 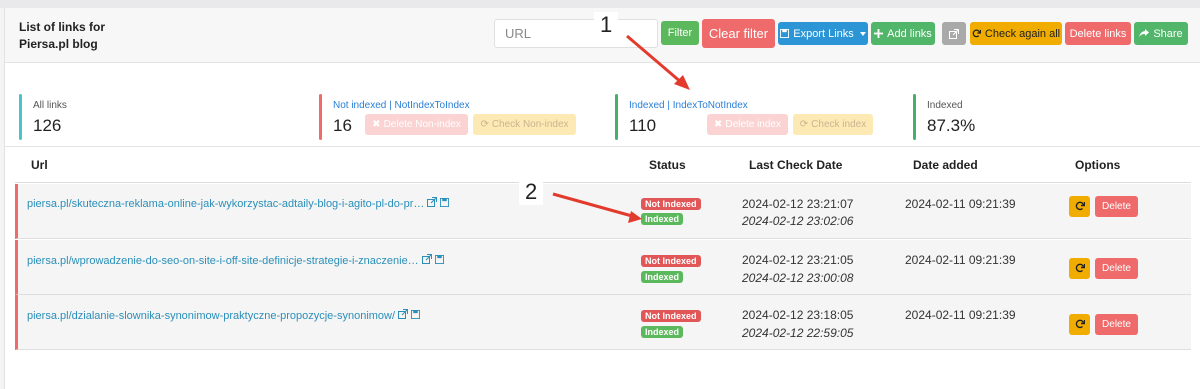 I want to click on clear-filter-button: Clear filter, so click(x=738, y=33).